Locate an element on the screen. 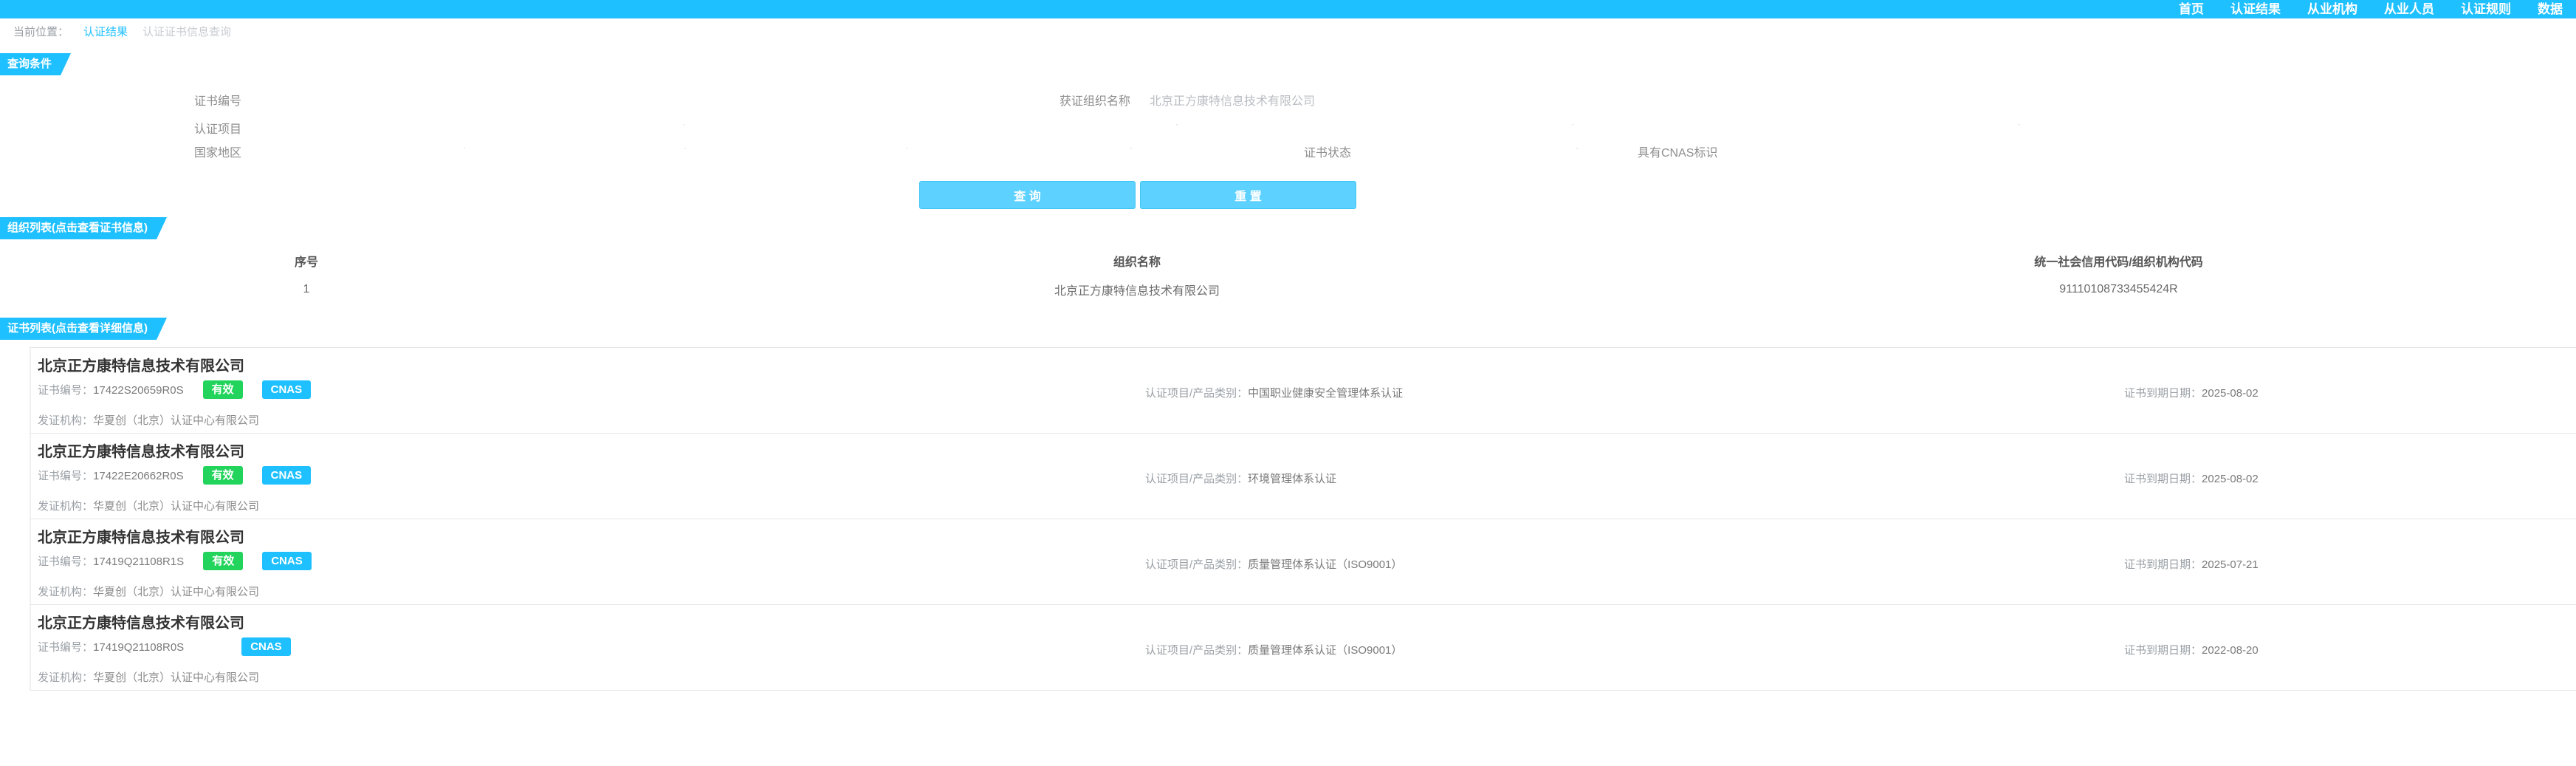  nav-home: 首页 is located at coordinates (2191, 9).